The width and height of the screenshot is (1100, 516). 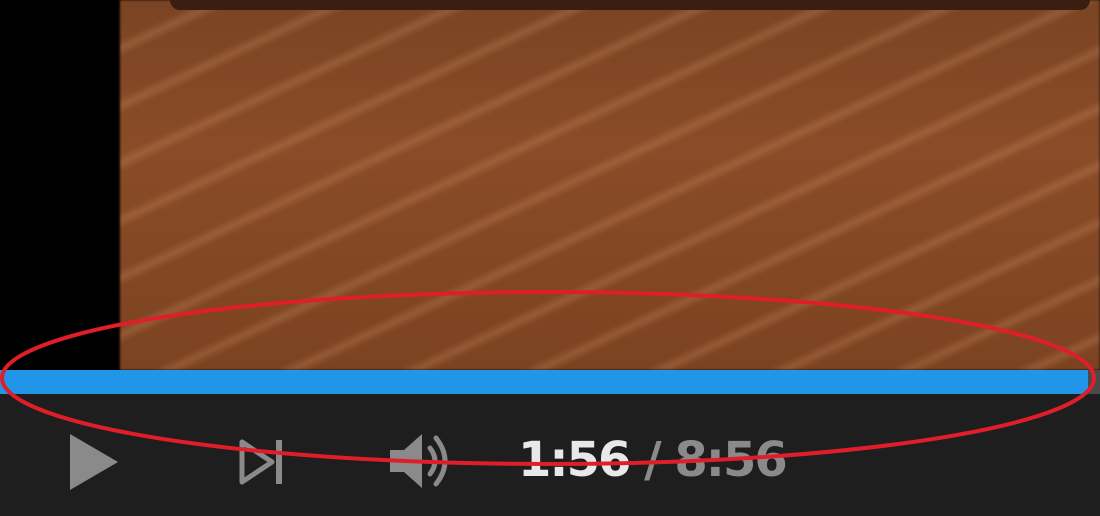 I want to click on volume-icon, so click(x=419, y=461).